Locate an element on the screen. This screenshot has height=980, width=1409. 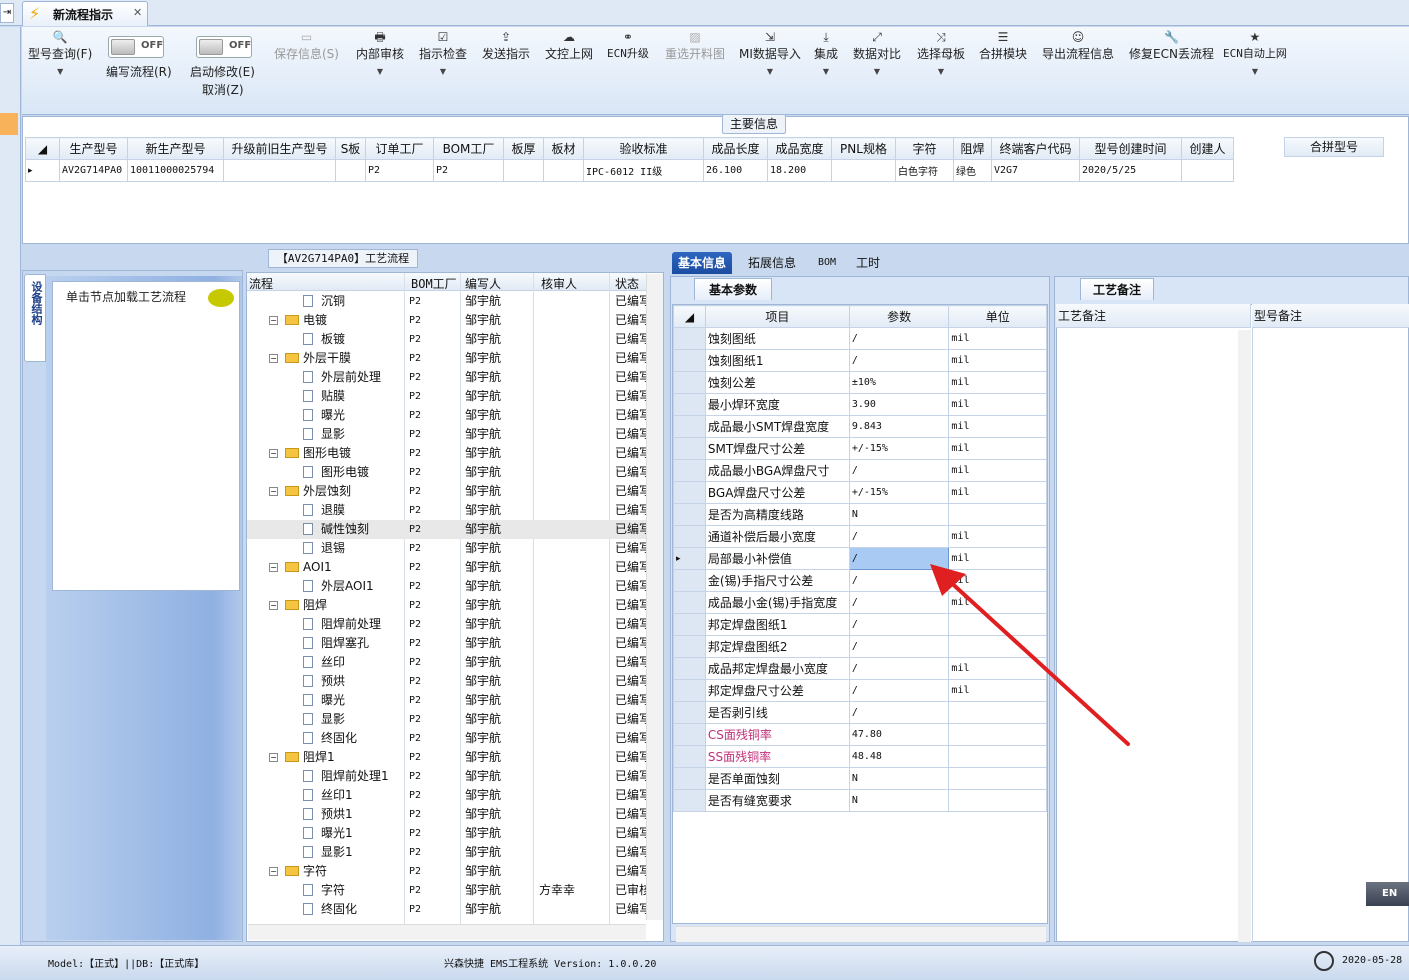
header-checker: 核审人 is located at coordinates (559, 283).